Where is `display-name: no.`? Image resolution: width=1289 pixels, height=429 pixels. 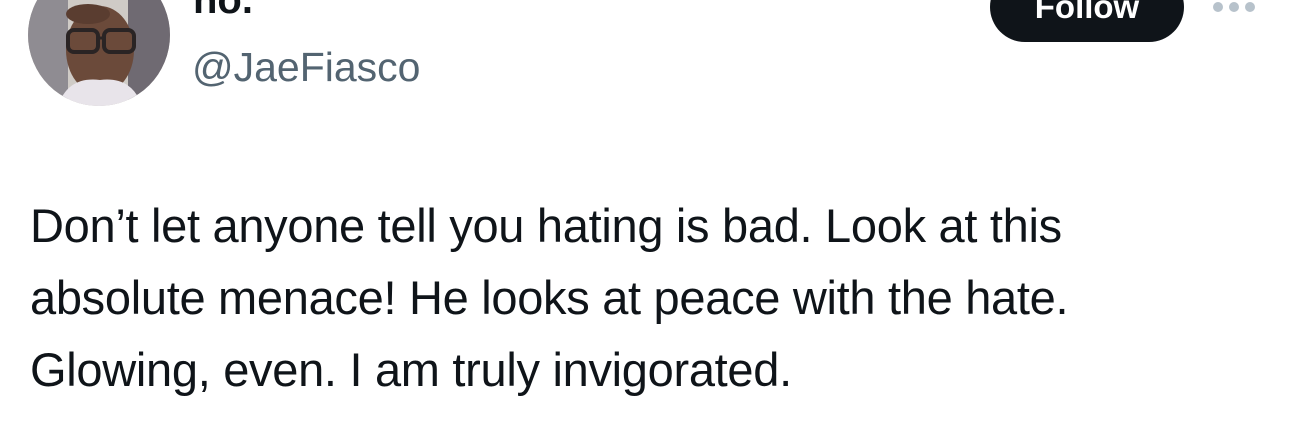
display-name: no. is located at coordinates (223, 11).